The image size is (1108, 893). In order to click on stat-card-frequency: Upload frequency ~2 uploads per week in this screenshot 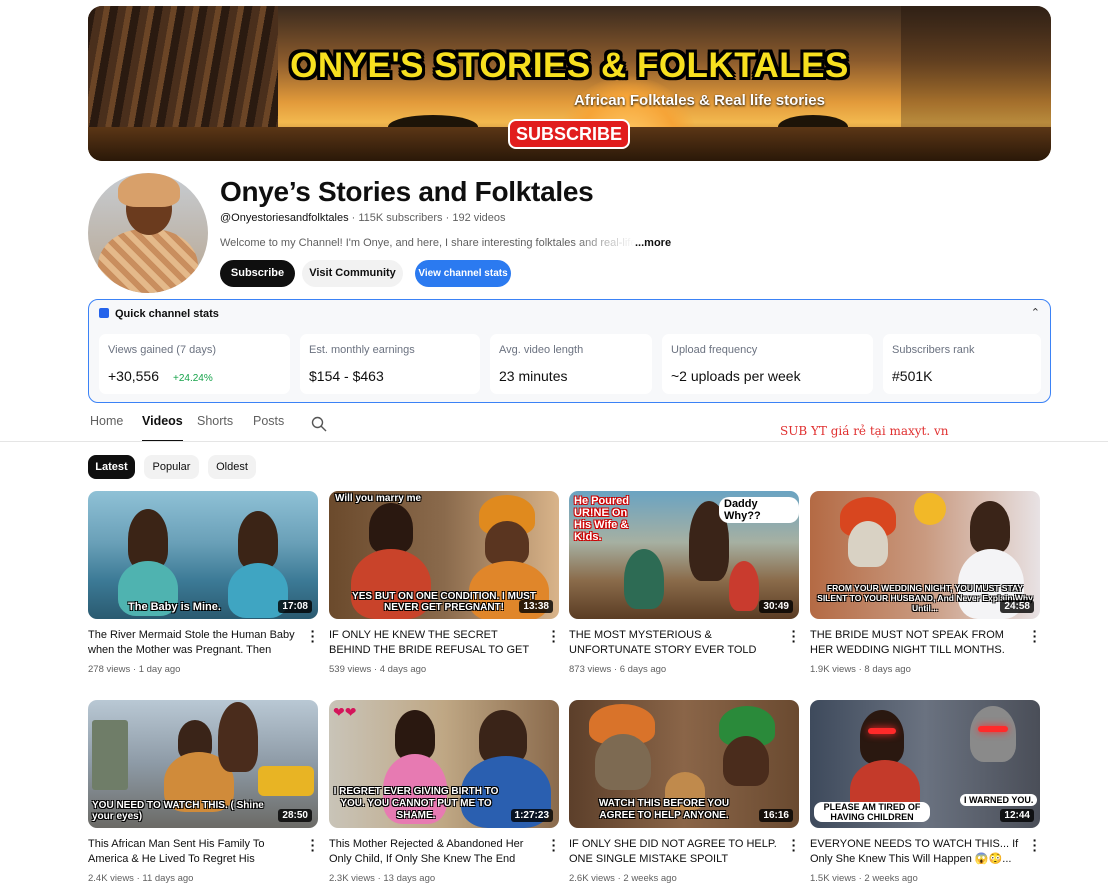, I will do `click(767, 364)`.